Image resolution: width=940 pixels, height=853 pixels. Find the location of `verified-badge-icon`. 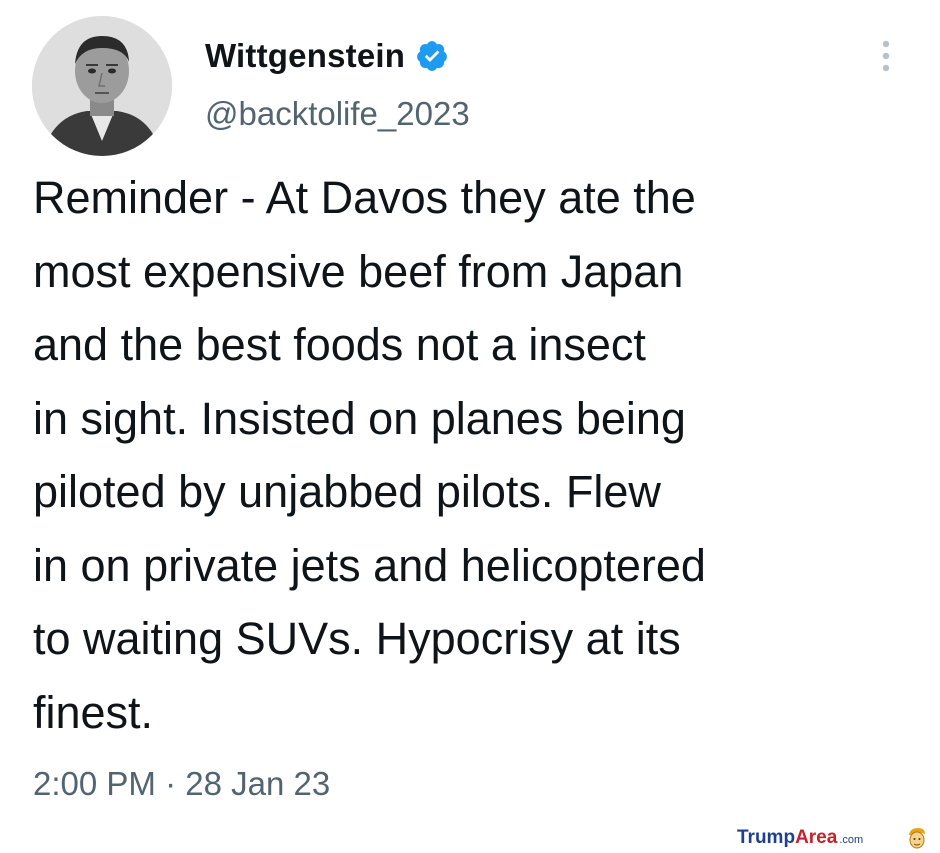

verified-badge-icon is located at coordinates (432, 56).